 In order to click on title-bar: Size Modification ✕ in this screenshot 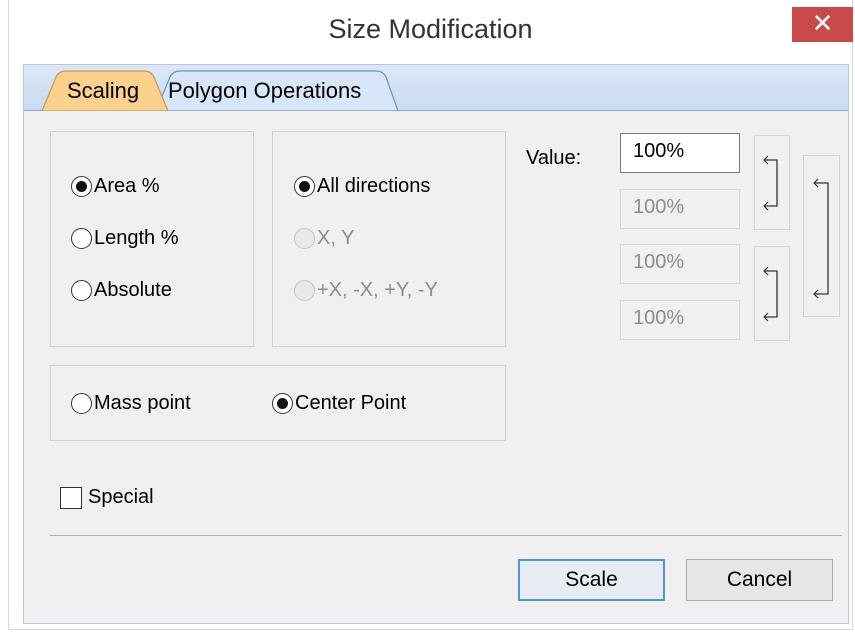, I will do `click(431, 31)`.